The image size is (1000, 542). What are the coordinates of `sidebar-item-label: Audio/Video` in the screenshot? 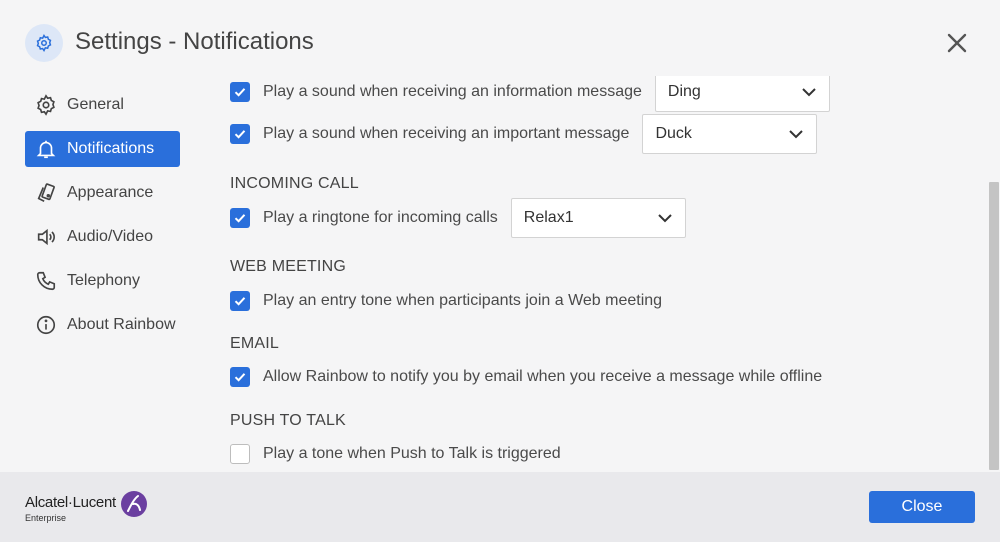 It's located at (110, 236).